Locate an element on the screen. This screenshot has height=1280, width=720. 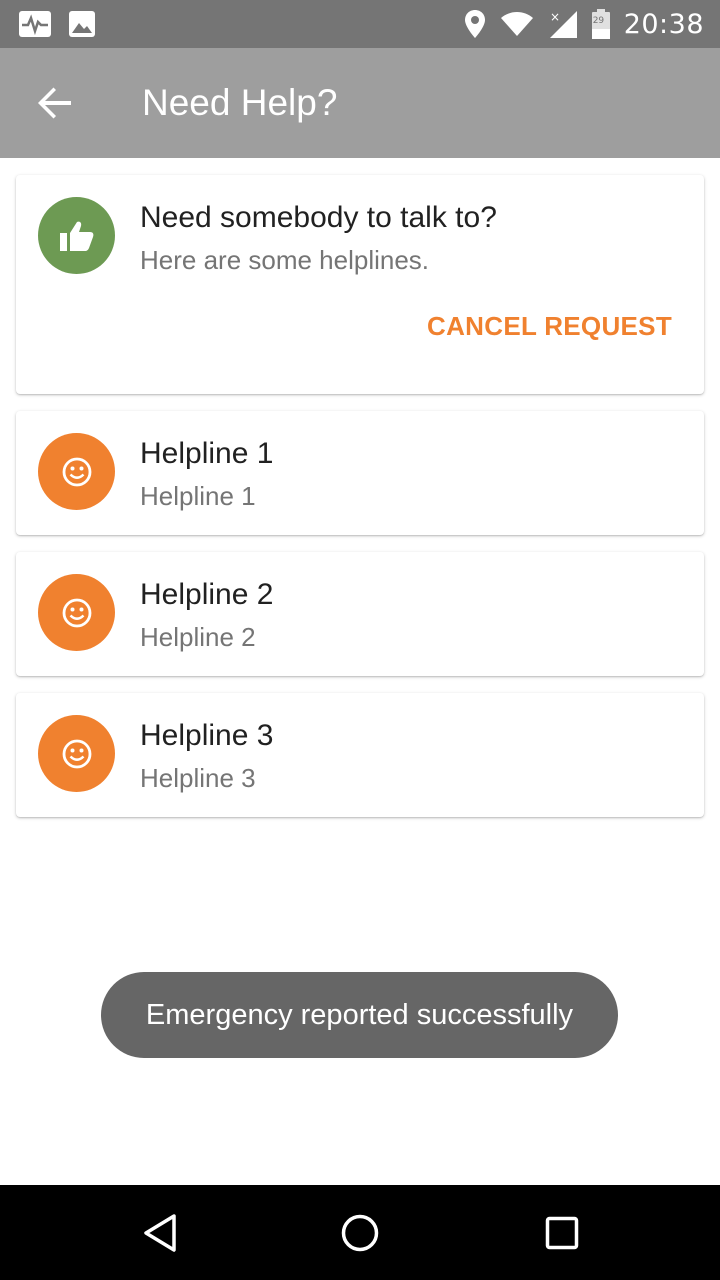
header-avatar is located at coordinates (76, 235).